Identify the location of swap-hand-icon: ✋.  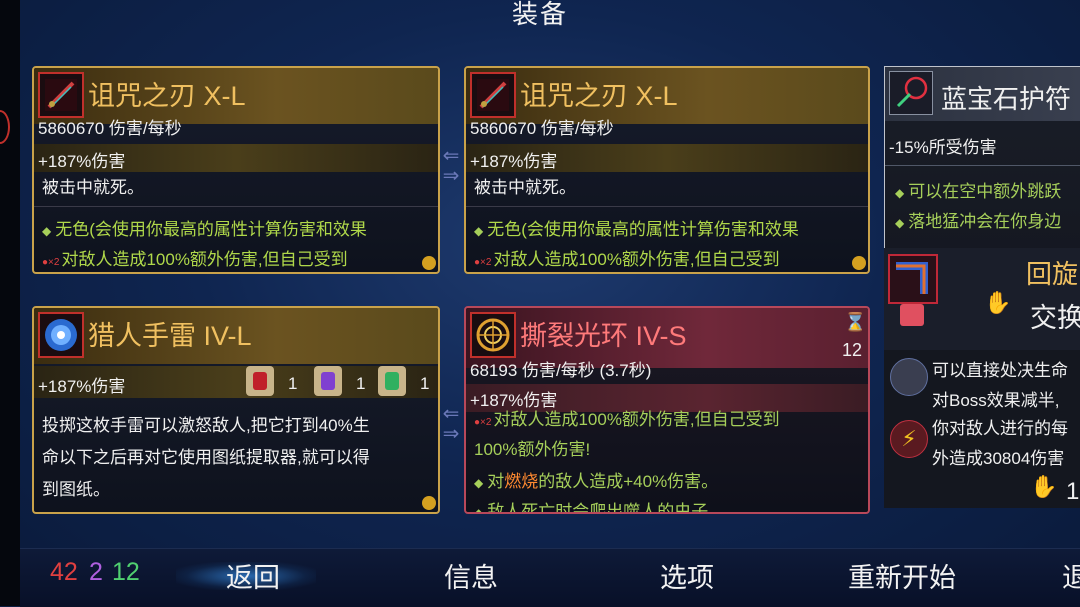
(998, 302).